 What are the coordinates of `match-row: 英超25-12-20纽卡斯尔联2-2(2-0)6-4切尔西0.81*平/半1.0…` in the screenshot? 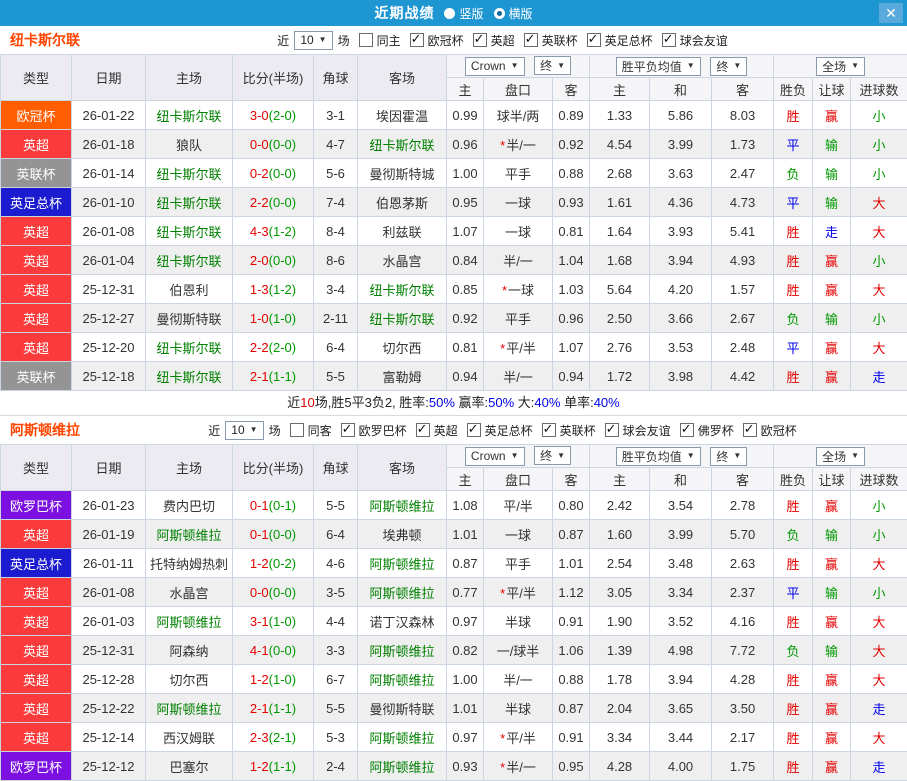 It's located at (454, 347).